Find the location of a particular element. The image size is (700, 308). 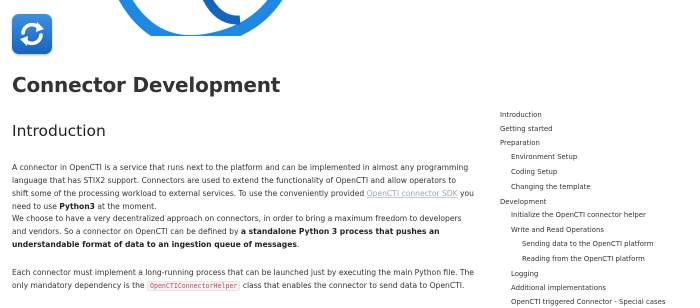

connector-helper-code: OpenCTIConnectorHelper is located at coordinates (194, 286).